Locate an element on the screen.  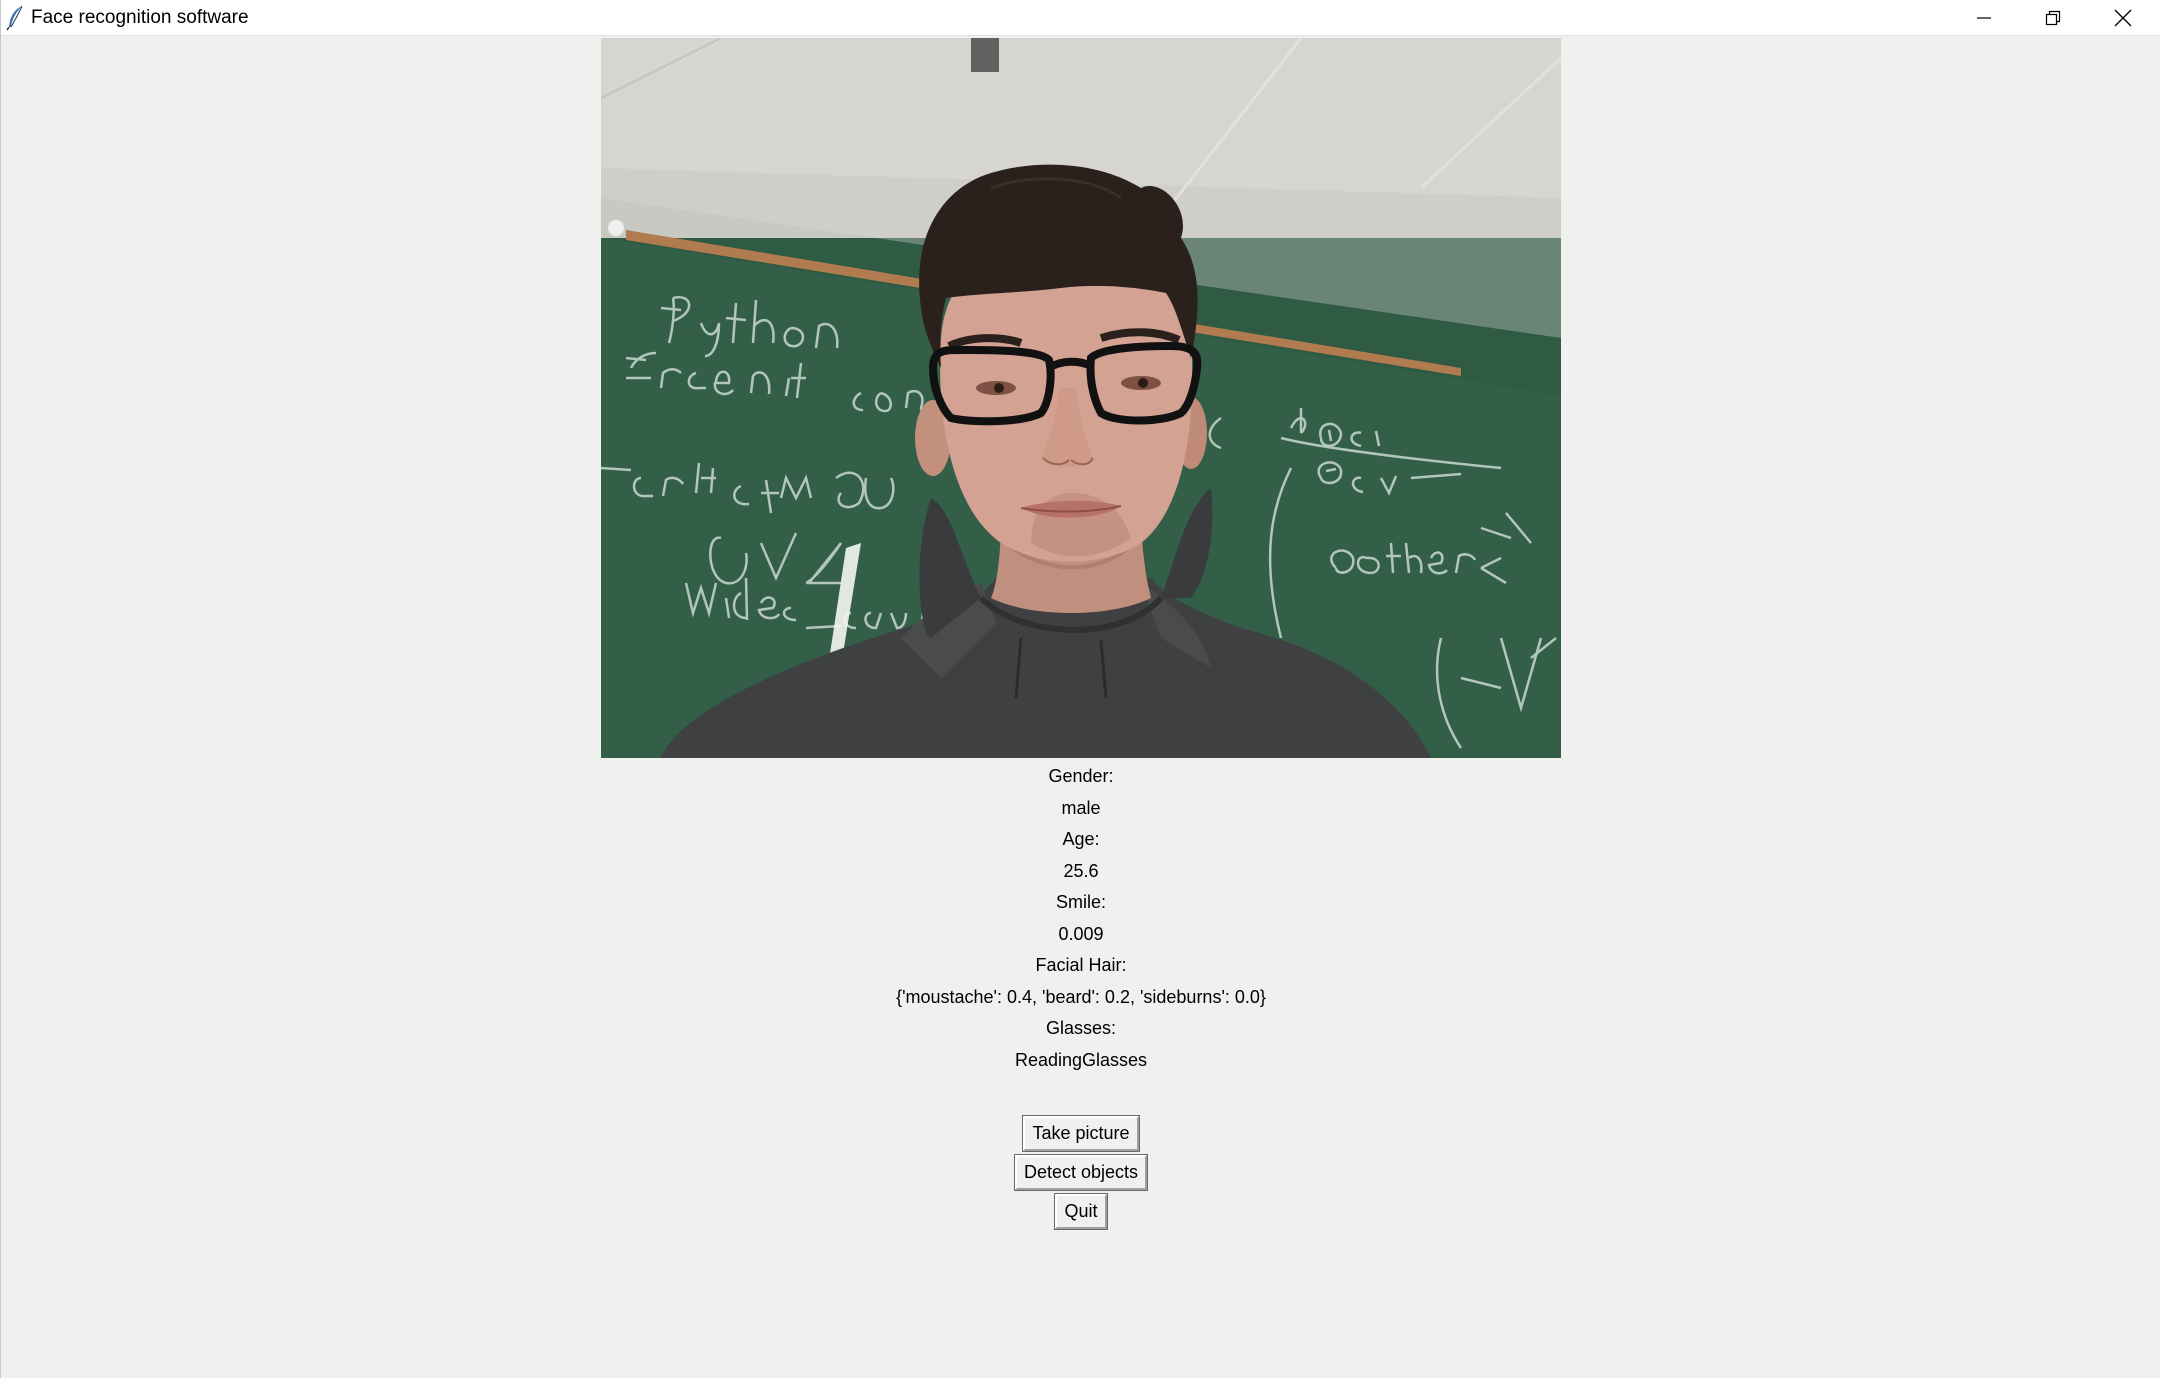
detect-objects-button: Detect objects is located at coordinates (1081, 1172).